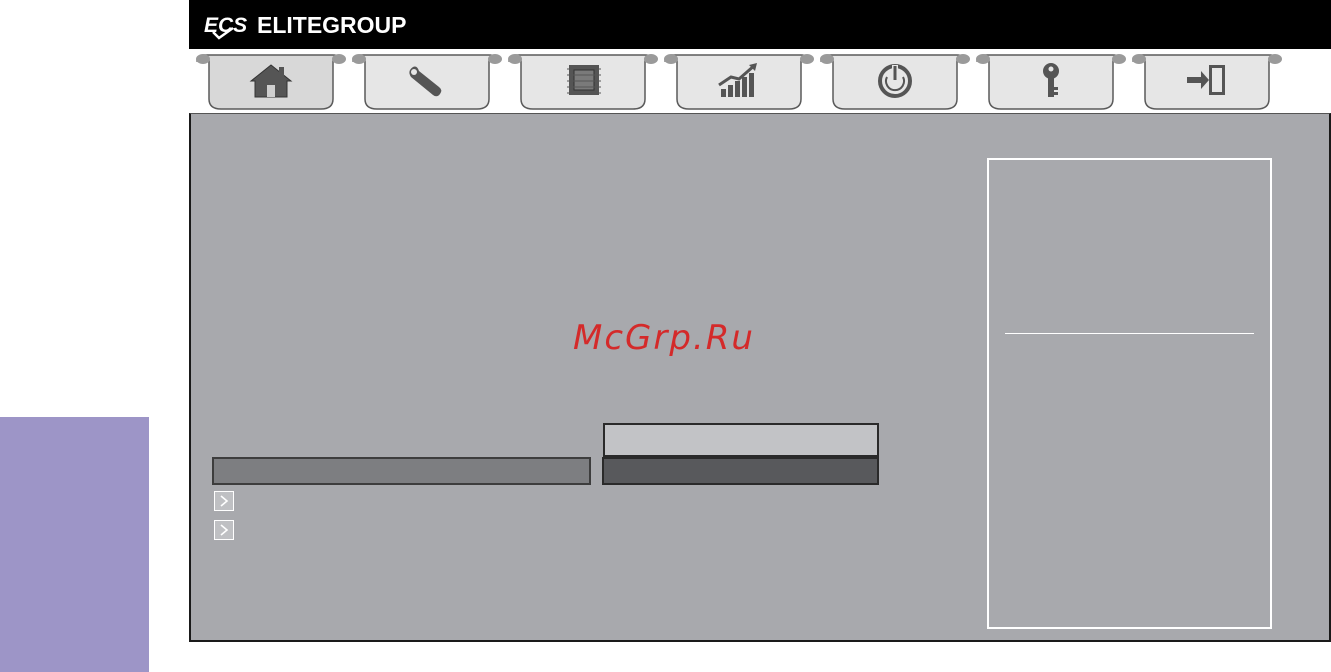  Describe the element at coordinates (760, 24) in the screenshot. I see `bios-header: ECS ELITEGROUP` at that location.